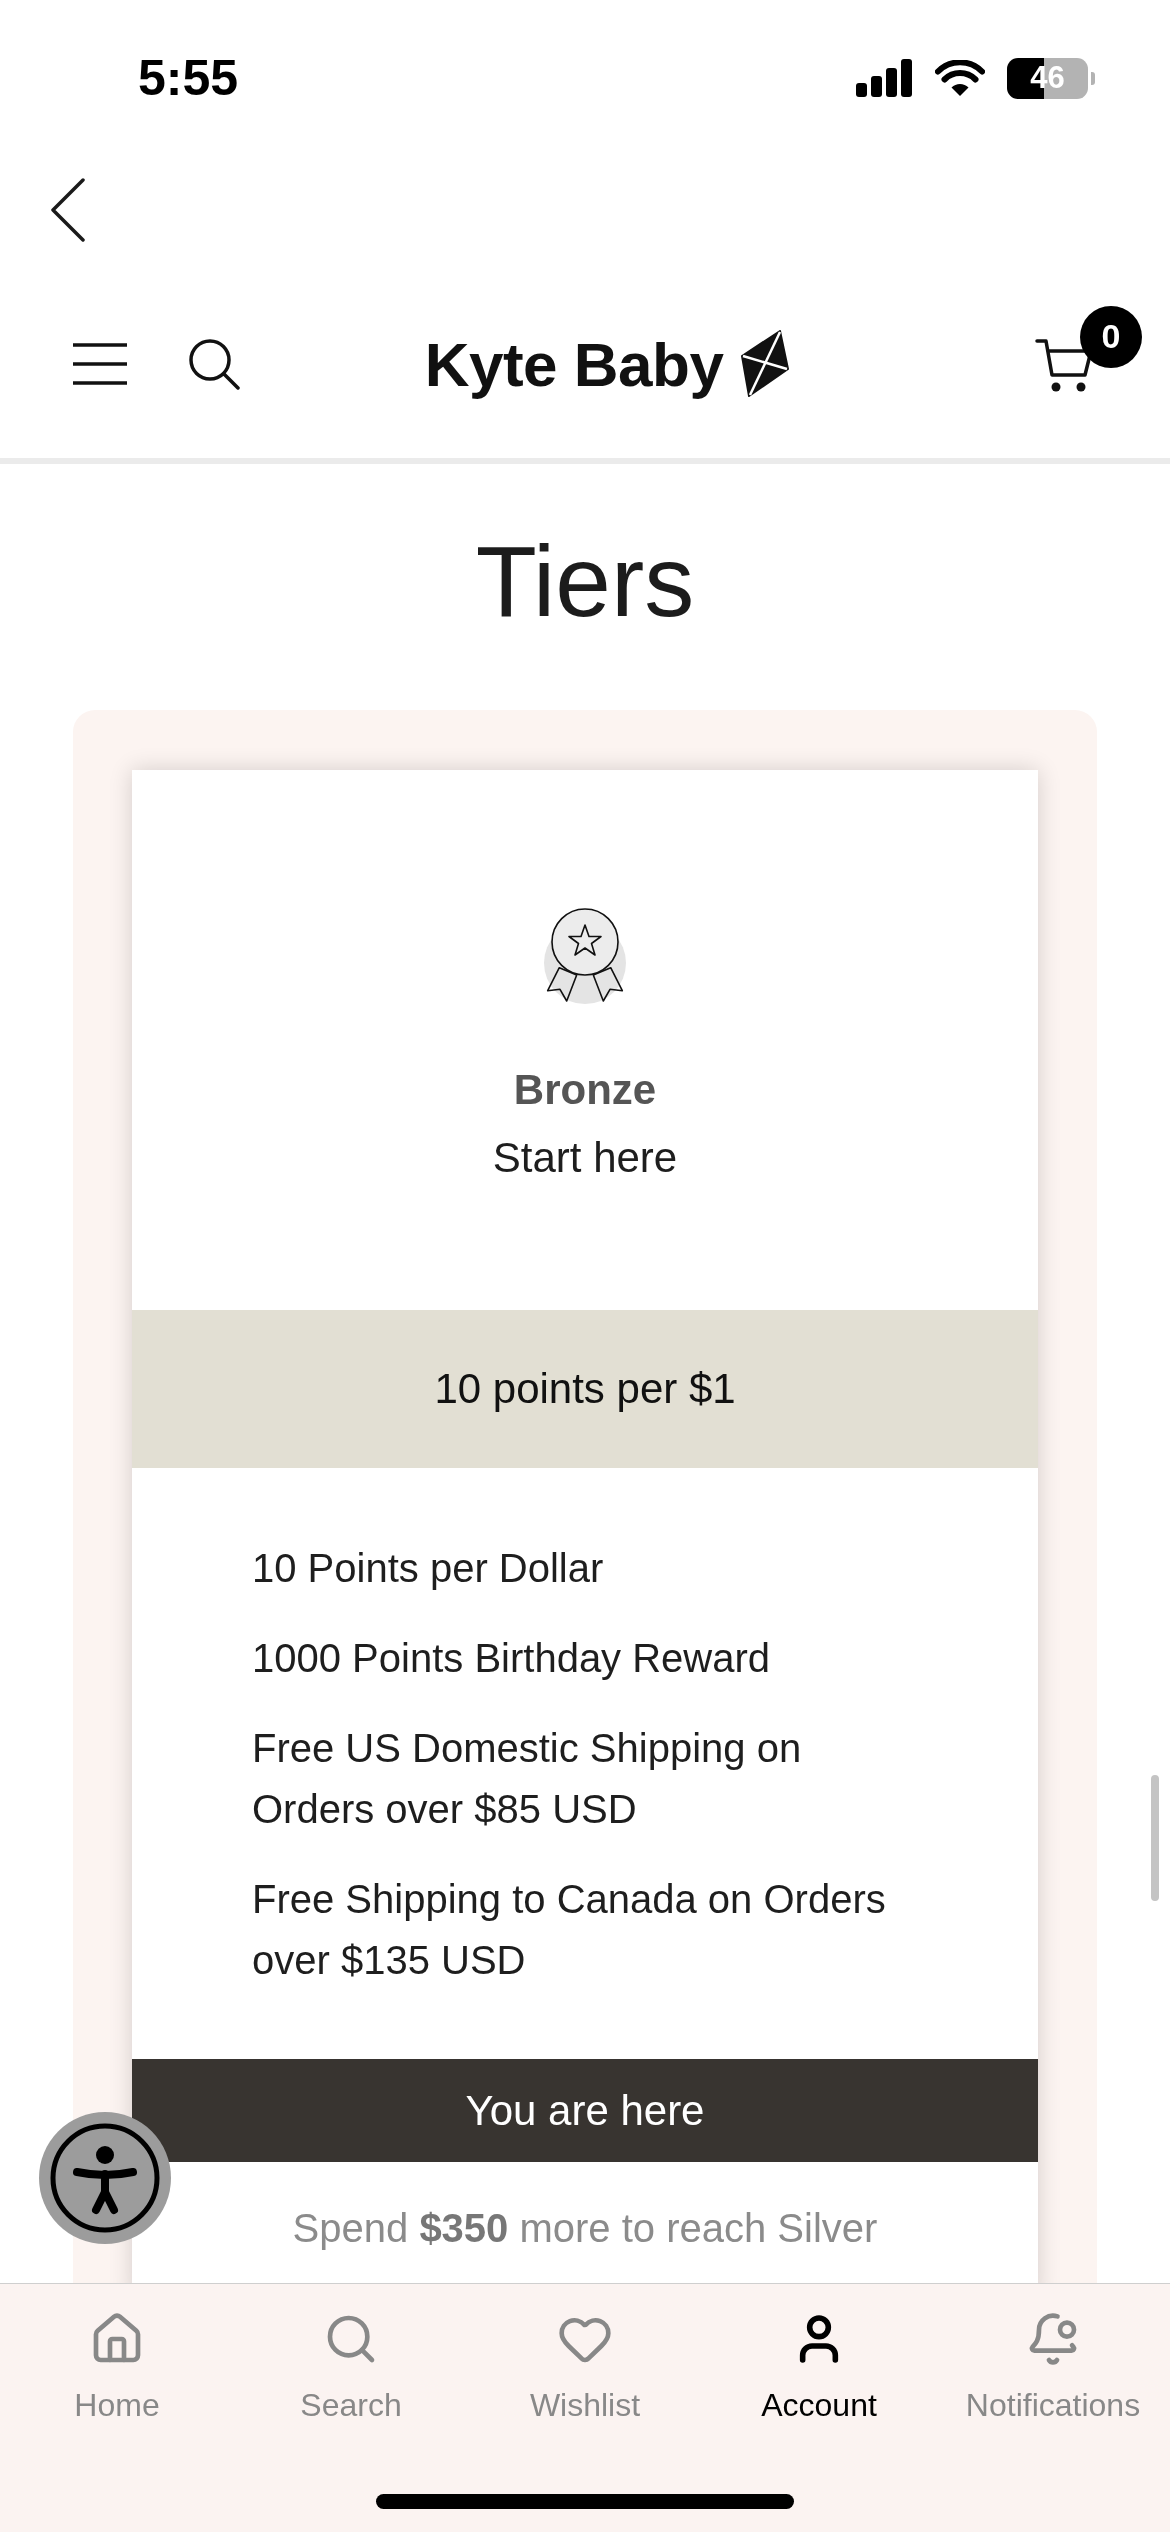 The width and height of the screenshot is (1170, 2532). I want to click on tab-bar-item: Search, so click(351, 2367).